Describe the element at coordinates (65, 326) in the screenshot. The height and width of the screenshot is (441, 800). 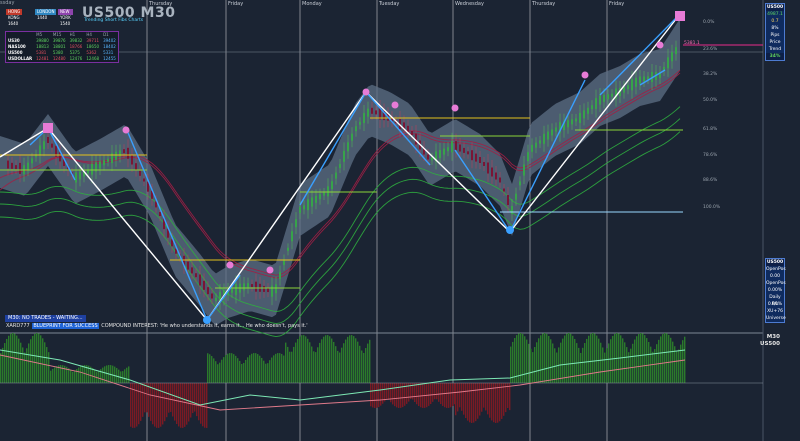
I see `ticker-item-highlight: BLUEPRINT FOR SUCCESS` at that location.